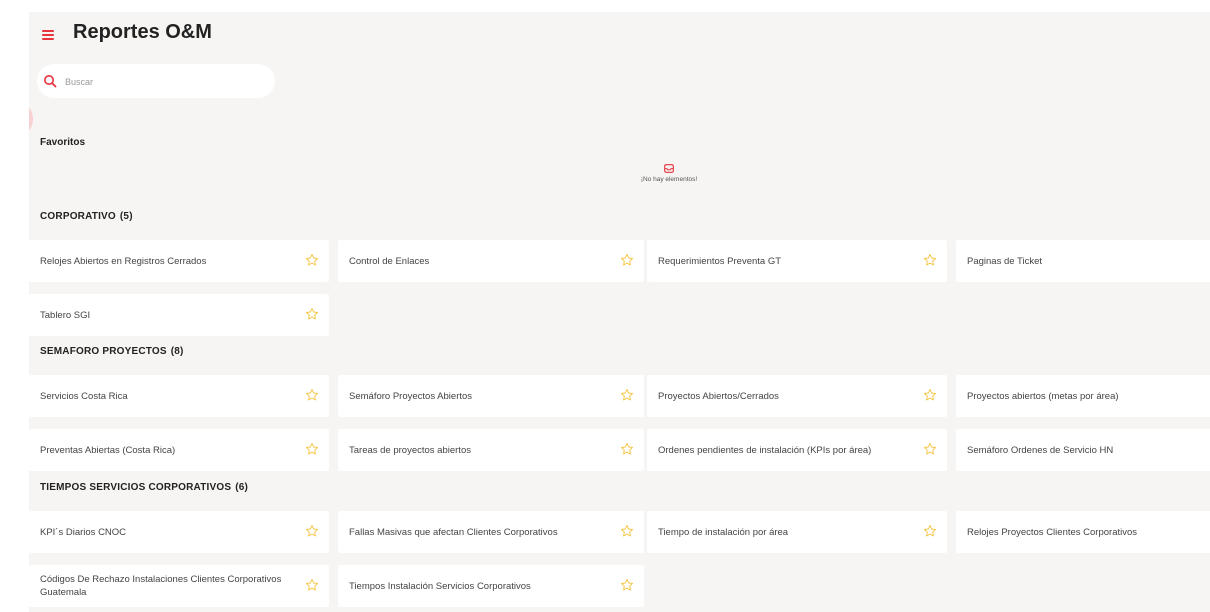  I want to click on report-card: Control de Enlaces, so click(491, 261).